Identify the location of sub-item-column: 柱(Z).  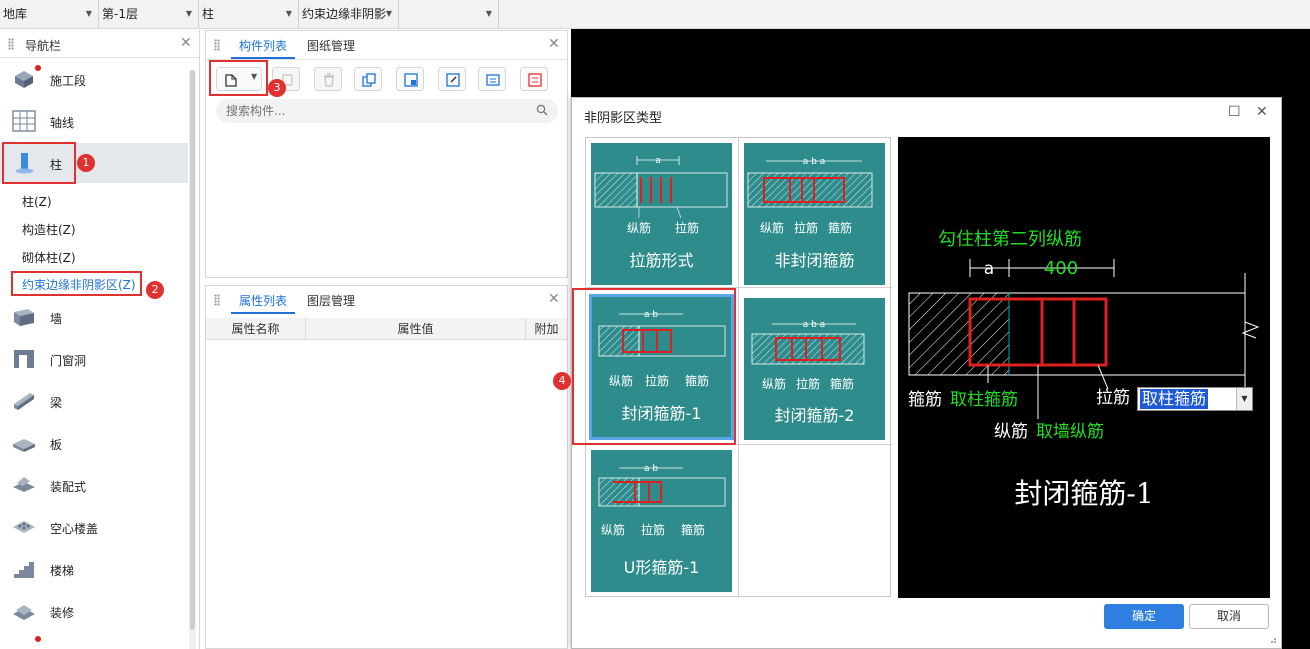
(37, 201).